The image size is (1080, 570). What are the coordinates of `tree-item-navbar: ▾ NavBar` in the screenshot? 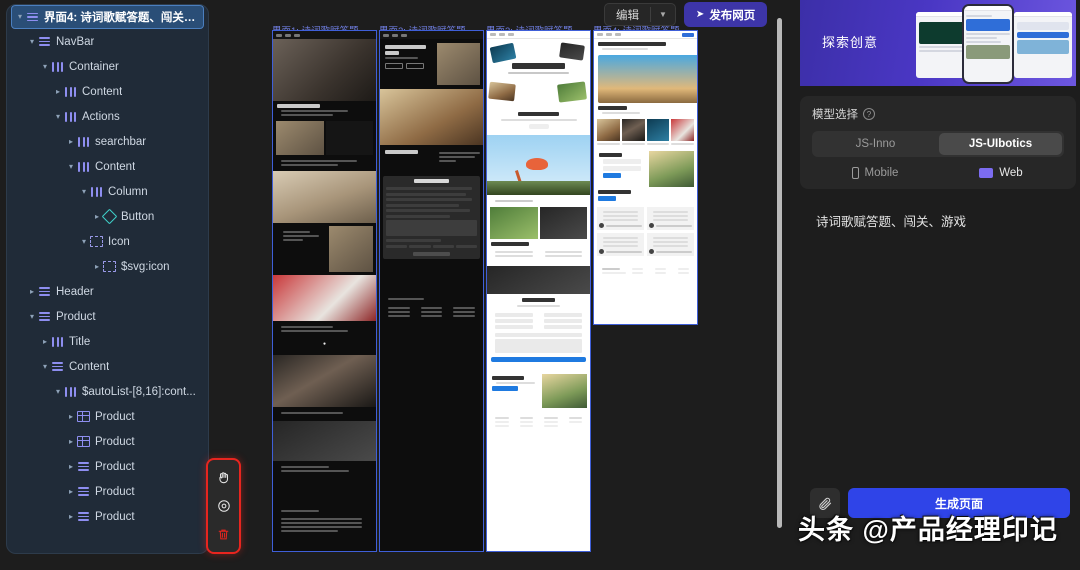 It's located at (107, 41).